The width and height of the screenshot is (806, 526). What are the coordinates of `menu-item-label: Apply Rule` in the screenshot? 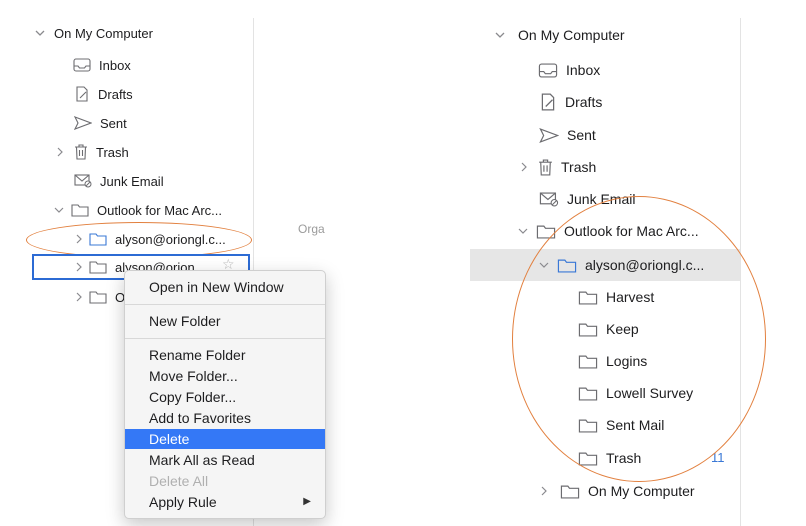 It's located at (183, 502).